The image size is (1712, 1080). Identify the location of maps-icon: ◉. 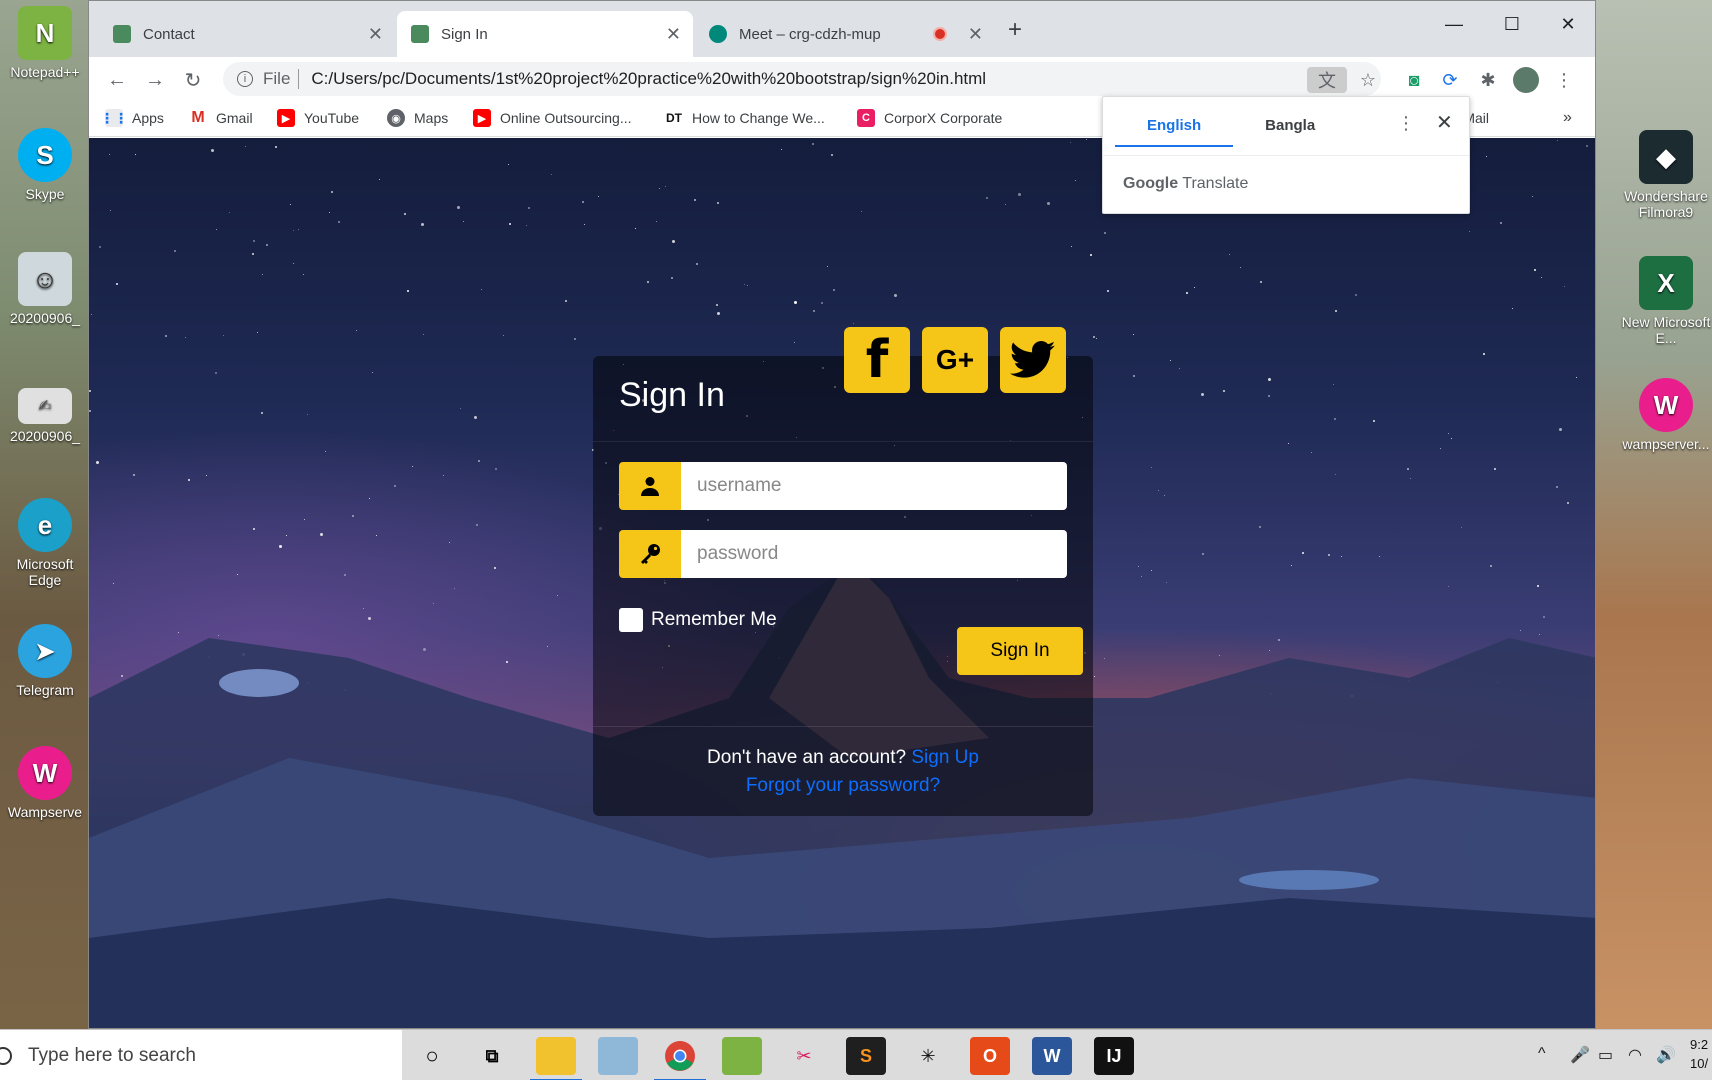
(396, 118).